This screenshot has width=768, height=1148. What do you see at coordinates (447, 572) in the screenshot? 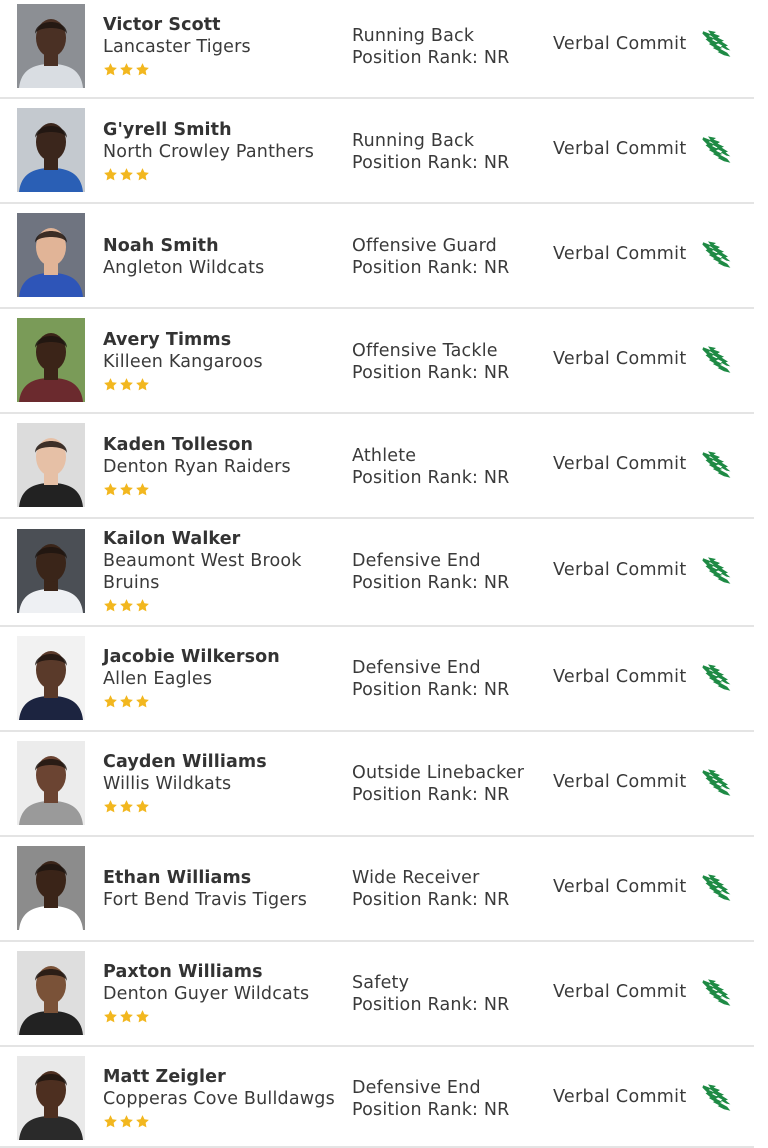
I see `position-info: Defensive End Position Rank: NR` at bounding box center [447, 572].